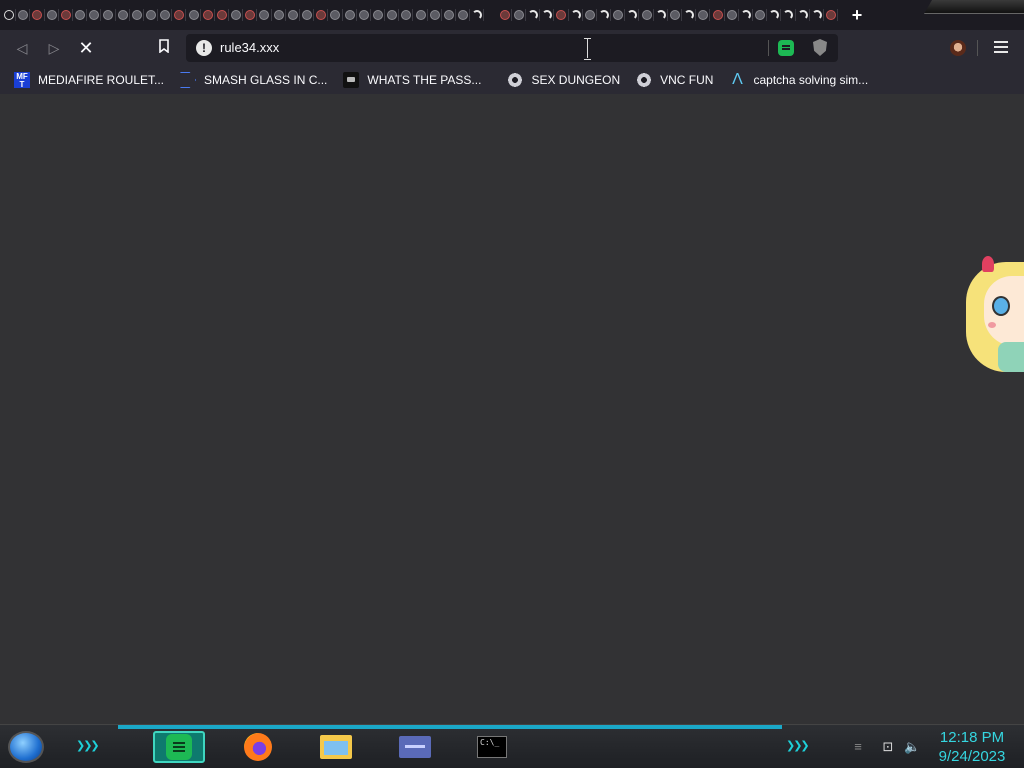 The width and height of the screenshot is (1024, 768). Describe the element at coordinates (974, 7) in the screenshot. I see `window-controls` at that location.